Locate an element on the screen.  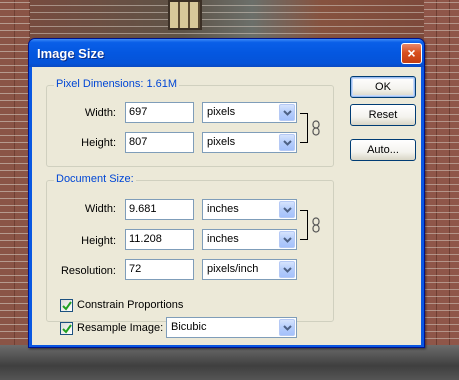
document-width-unit-select: inches is located at coordinates (249, 209).